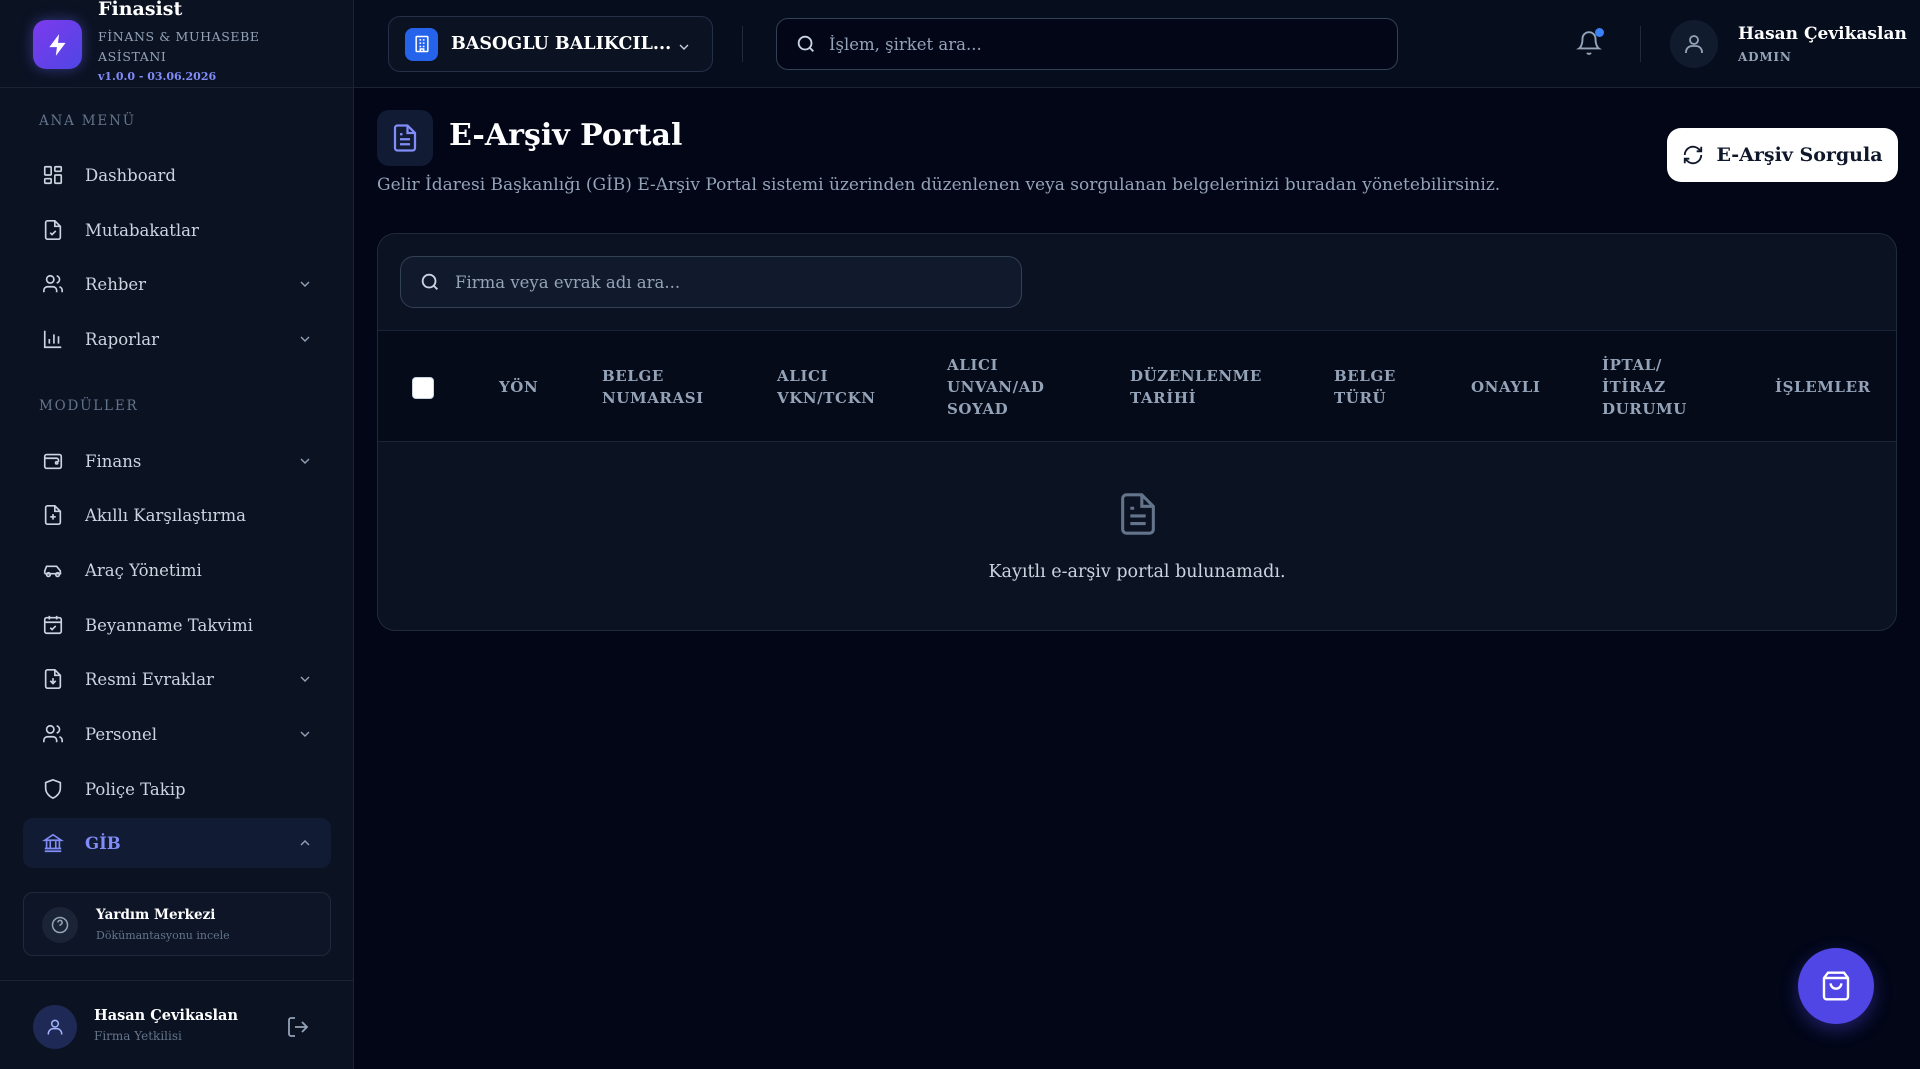 The image size is (1920, 1069). I want to click on brand-subtitle: FİNANS & MUHASEBE ASİSTANI, so click(179, 46).